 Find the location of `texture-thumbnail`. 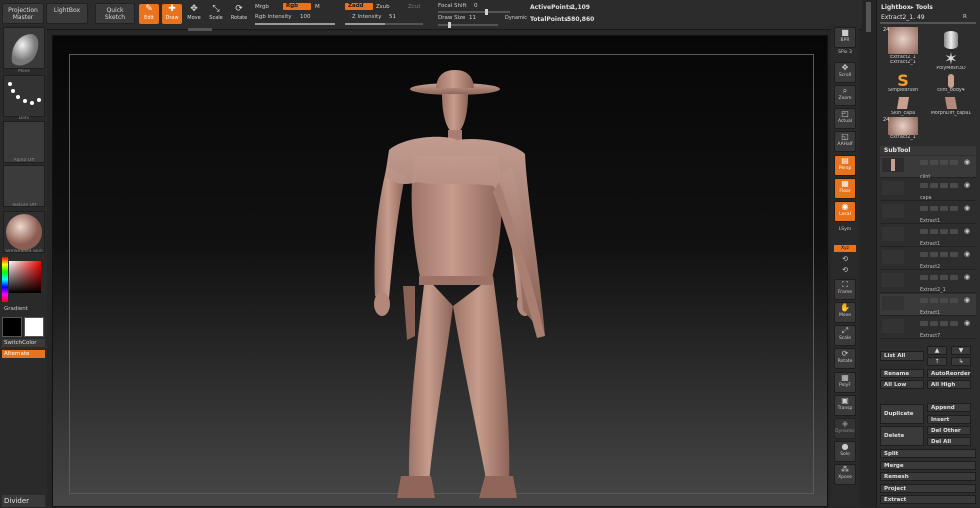

texture-thumbnail is located at coordinates (24, 186).